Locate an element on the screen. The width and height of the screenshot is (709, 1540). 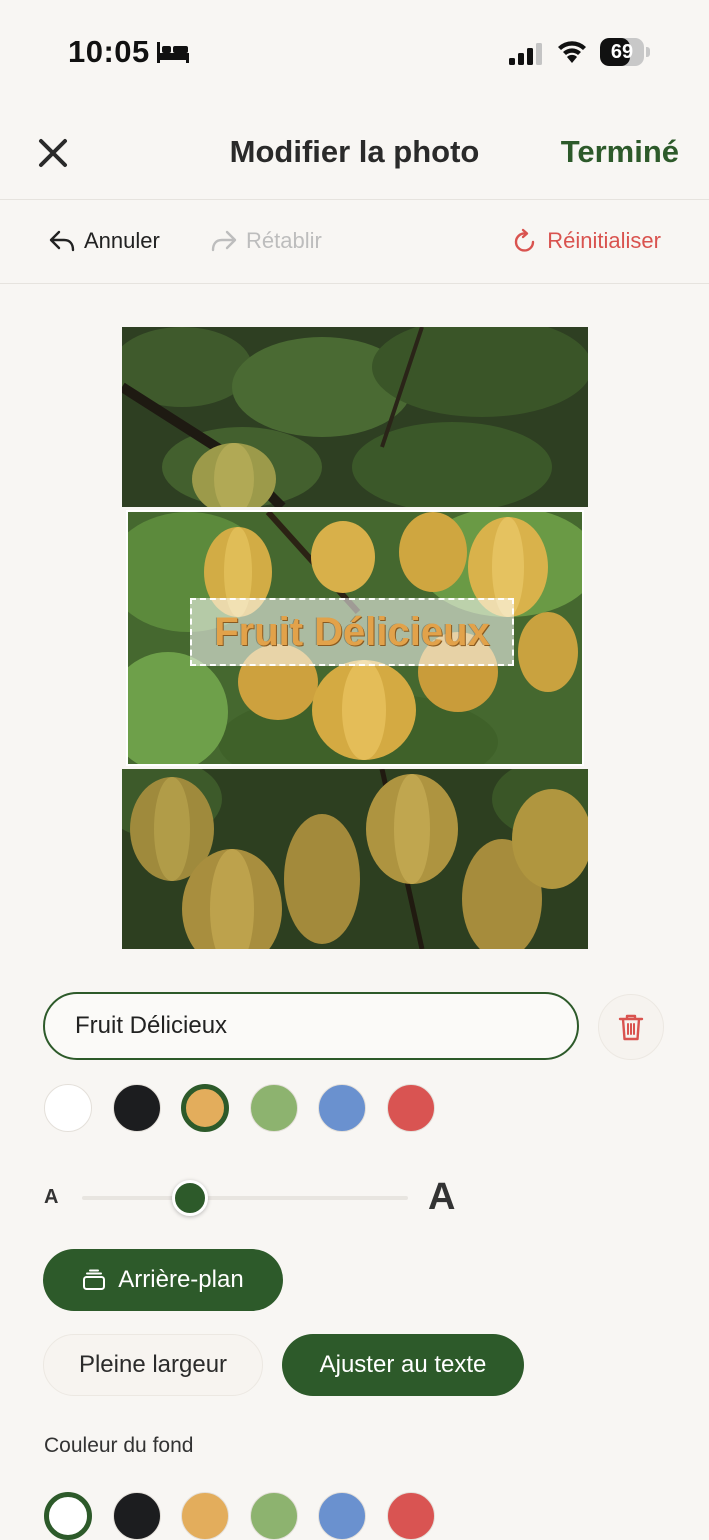
fit-to-text-button: Ajuster au texte is located at coordinates (403, 1365).